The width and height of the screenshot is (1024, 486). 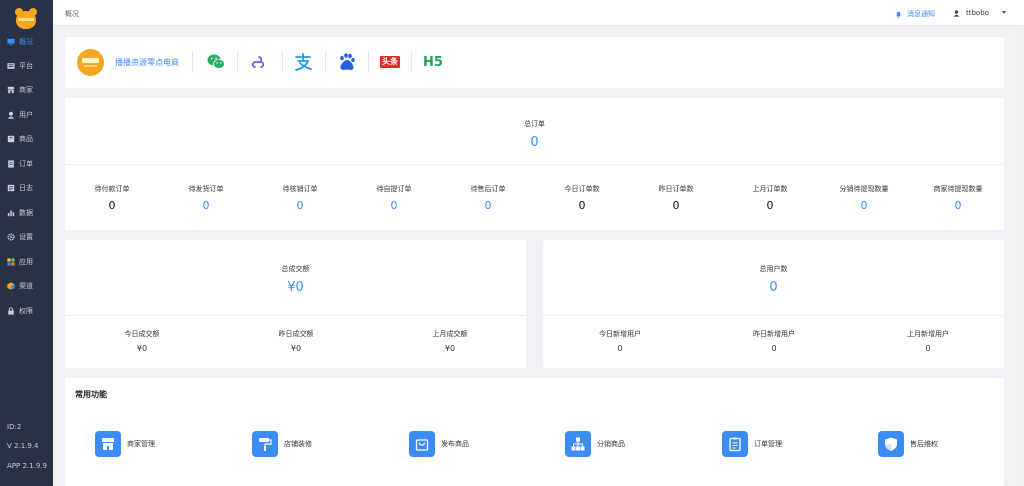 I want to click on sidebar-item-log: 日志, so click(x=26, y=188).